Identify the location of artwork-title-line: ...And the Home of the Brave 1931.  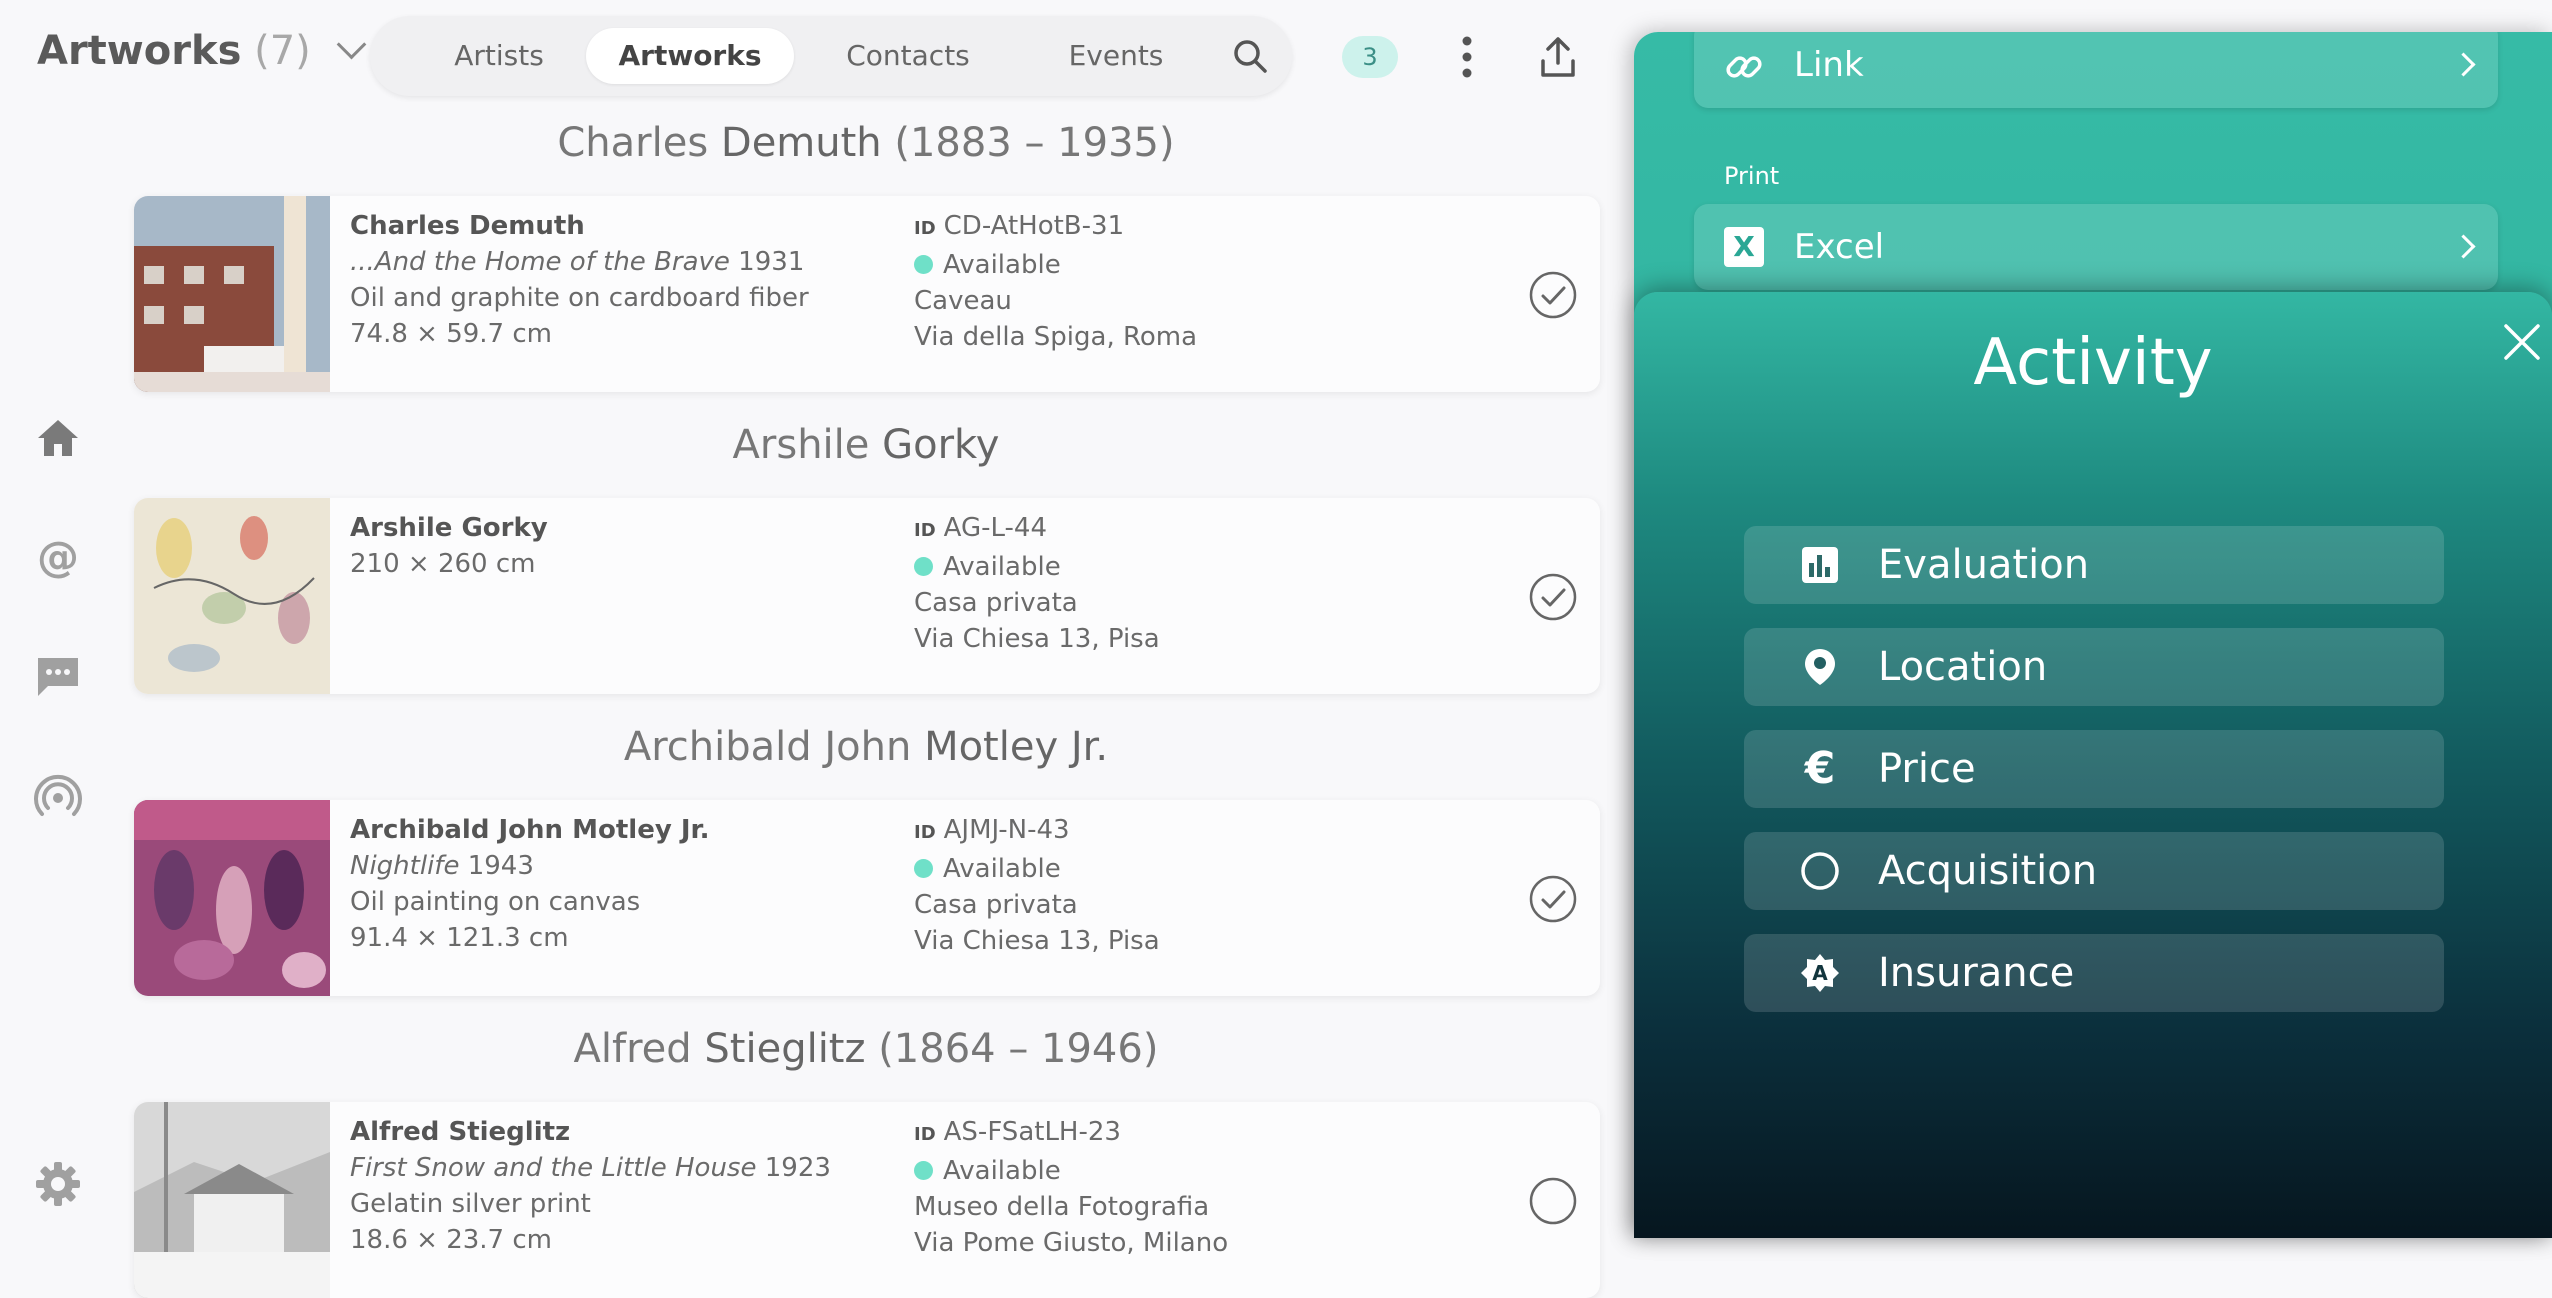
(579, 262).